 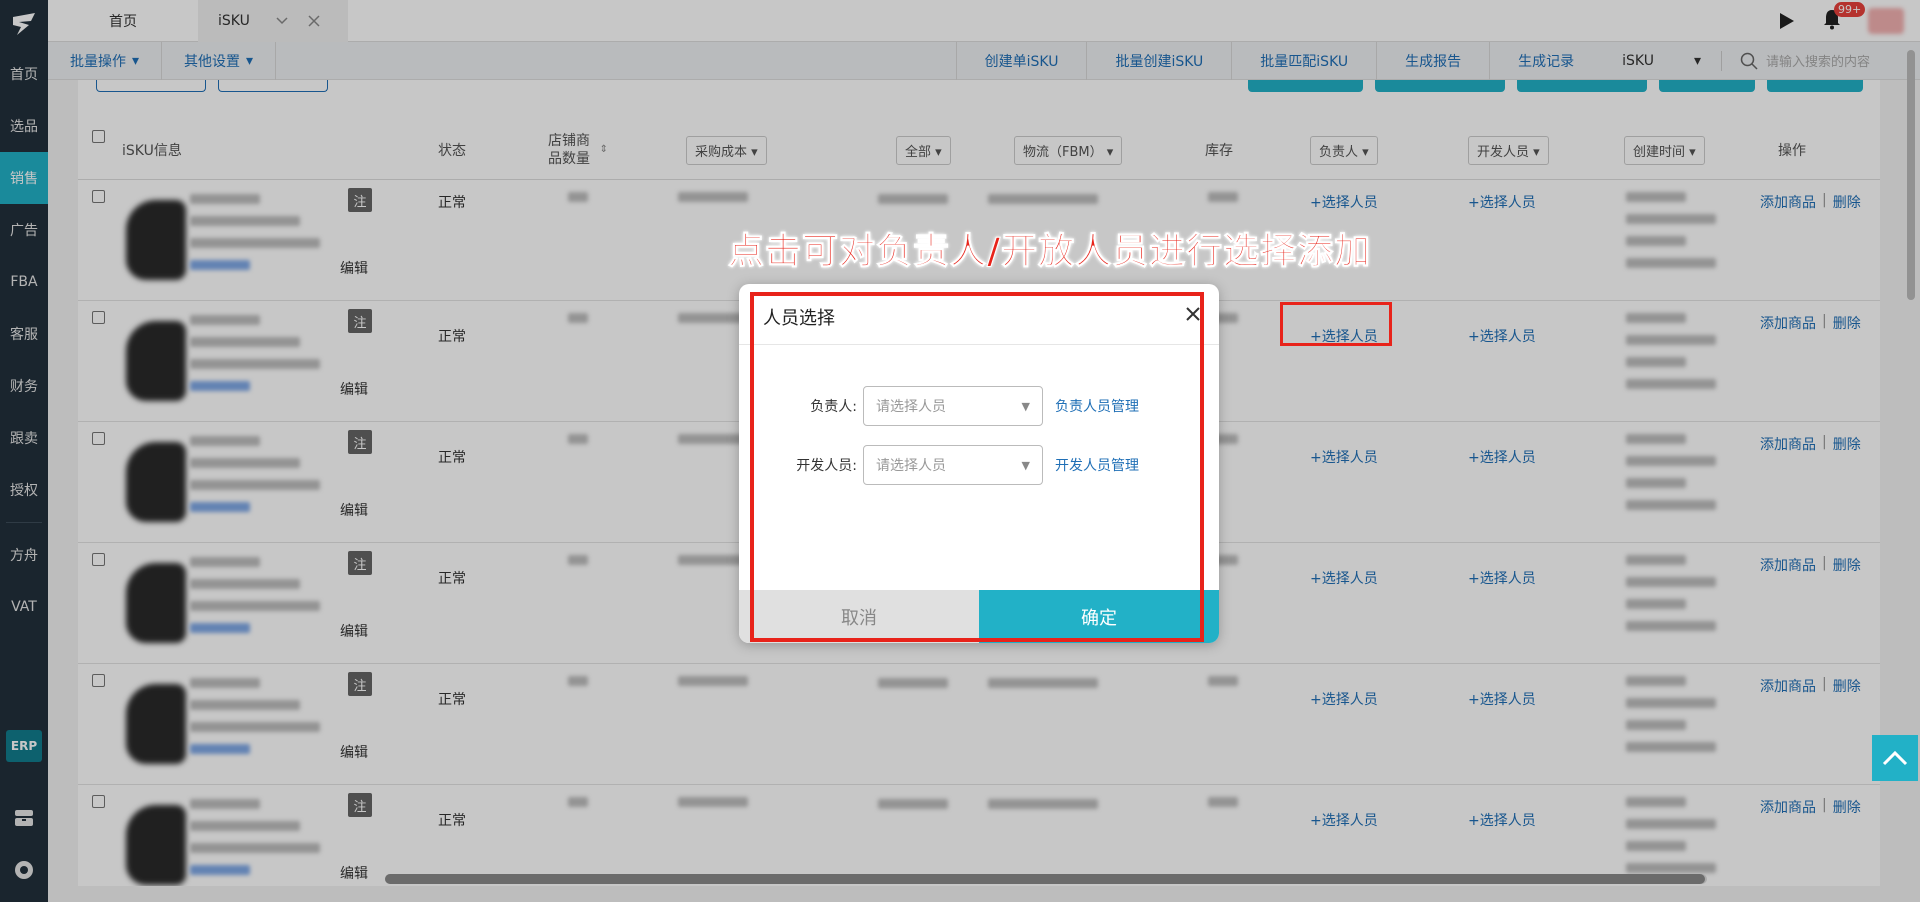 I want to click on annotation-text: 点击可对负责人/开放人员进行选择添加, so click(x=1049, y=252).